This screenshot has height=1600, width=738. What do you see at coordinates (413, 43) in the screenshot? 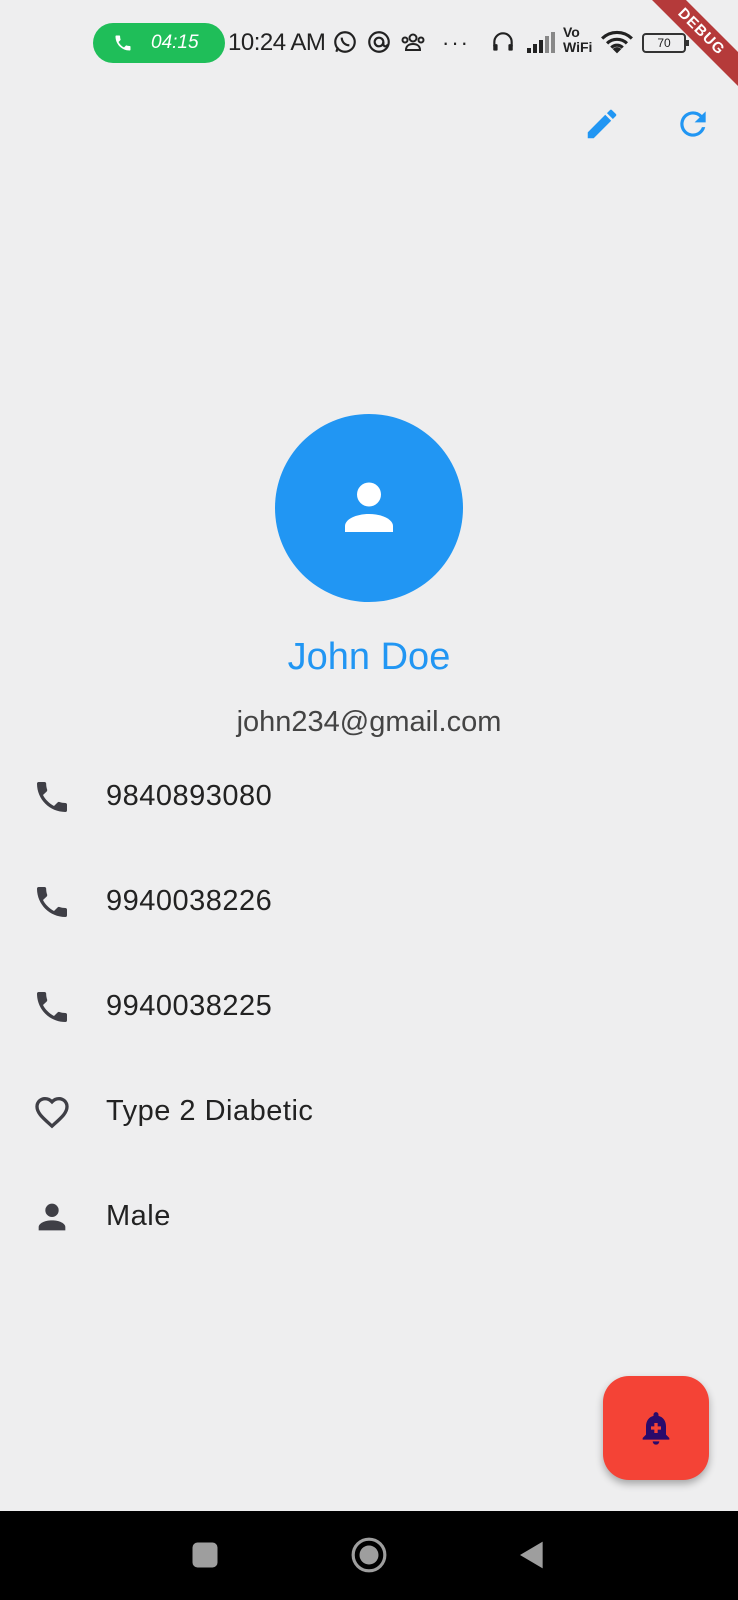
I see `group-icon` at bounding box center [413, 43].